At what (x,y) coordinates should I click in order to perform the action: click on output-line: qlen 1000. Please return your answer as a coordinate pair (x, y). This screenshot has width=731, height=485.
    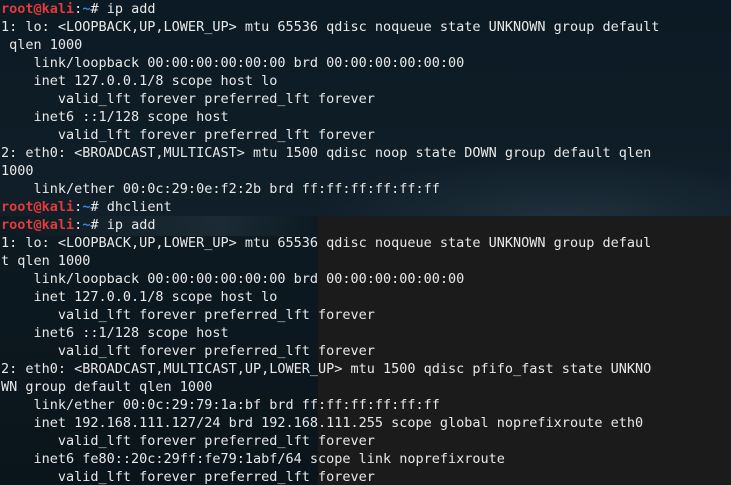
    Looking at the image, I should click on (42, 45).